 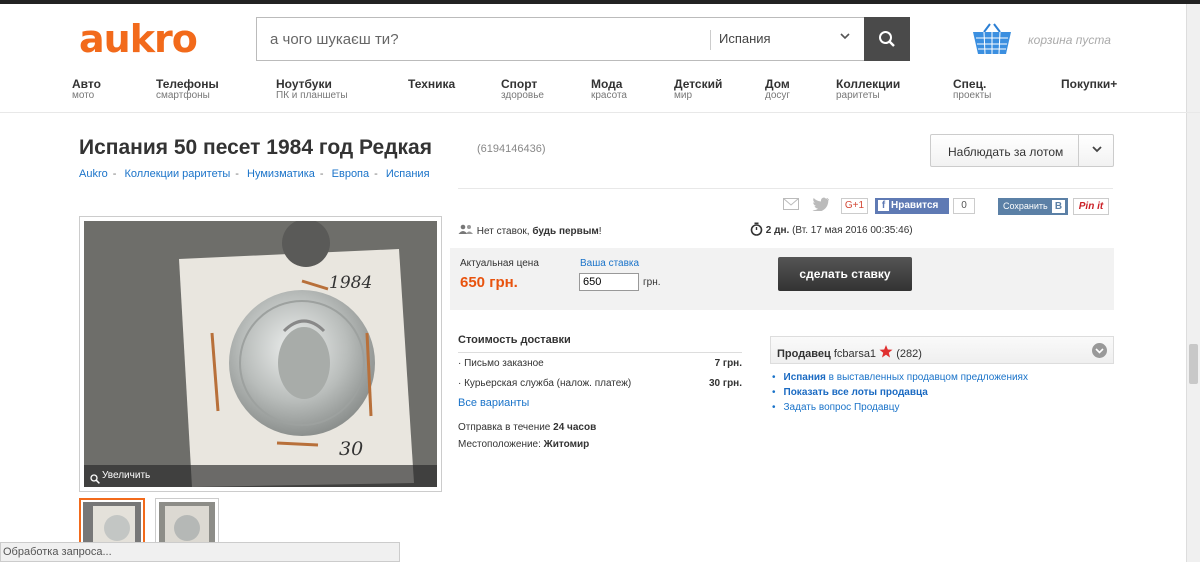 I want to click on seller-rating: (282), so click(x=909, y=354).